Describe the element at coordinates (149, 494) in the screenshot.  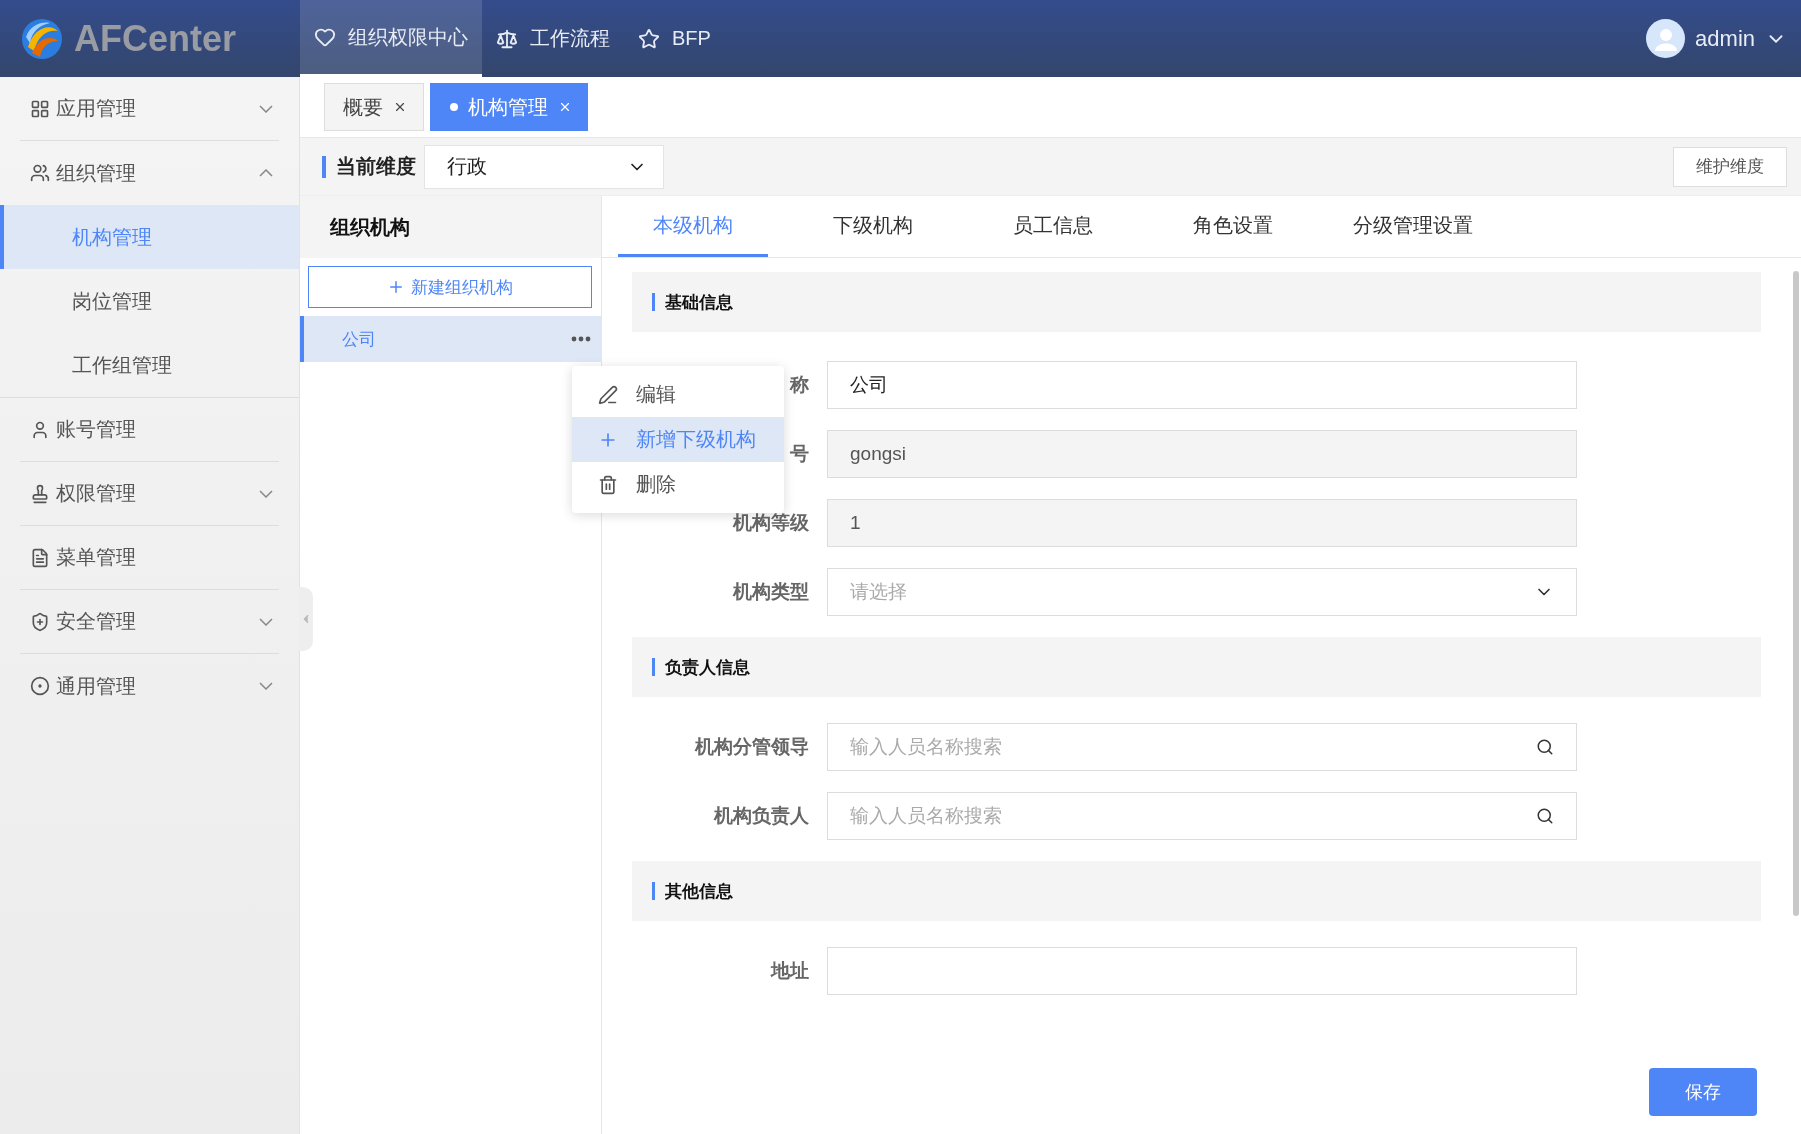
I see `sidebar-item: 权限管理` at that location.